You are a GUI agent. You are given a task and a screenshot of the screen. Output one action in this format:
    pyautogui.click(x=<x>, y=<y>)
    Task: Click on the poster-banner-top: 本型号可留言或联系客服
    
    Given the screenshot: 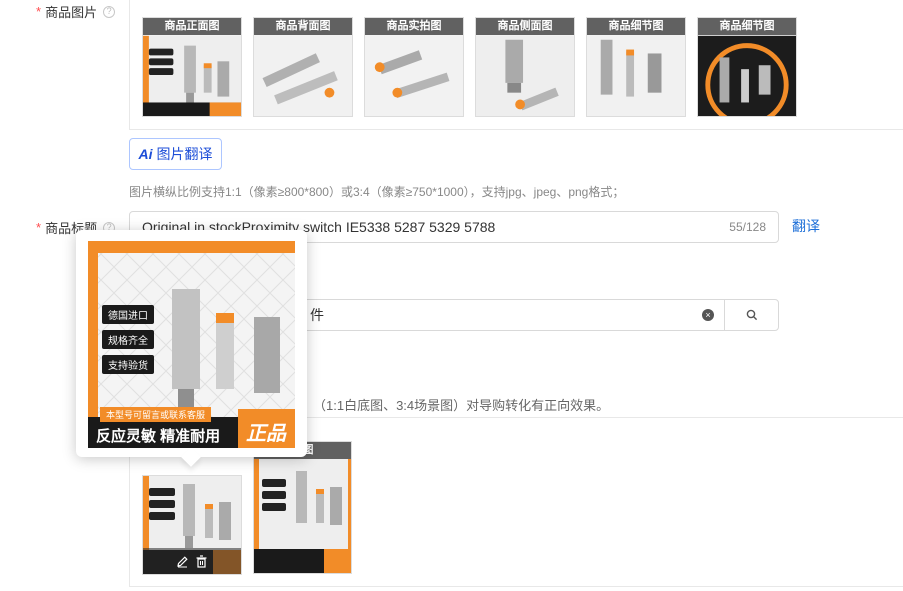 What is the action you would take?
    pyautogui.click(x=156, y=414)
    